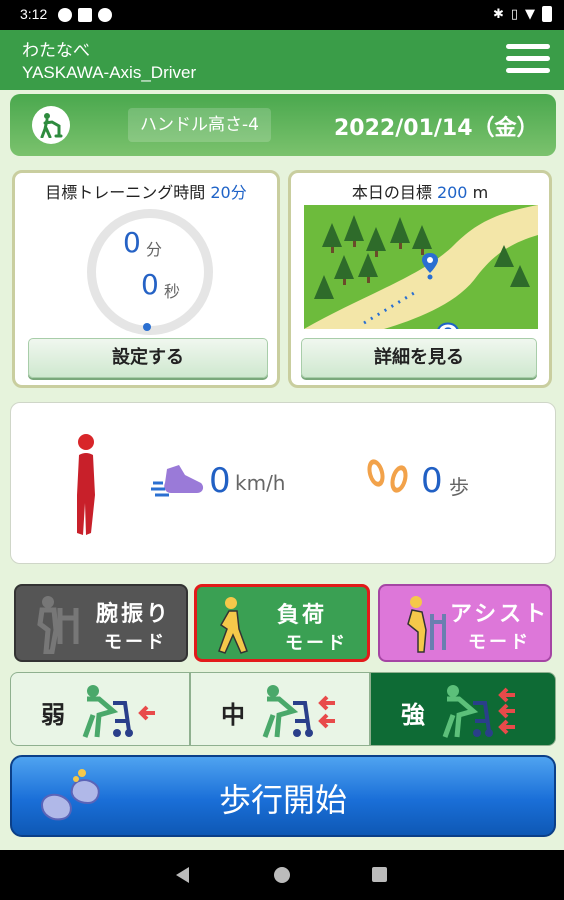 The image size is (564, 900). I want to click on sync-icon, so click(105, 15).